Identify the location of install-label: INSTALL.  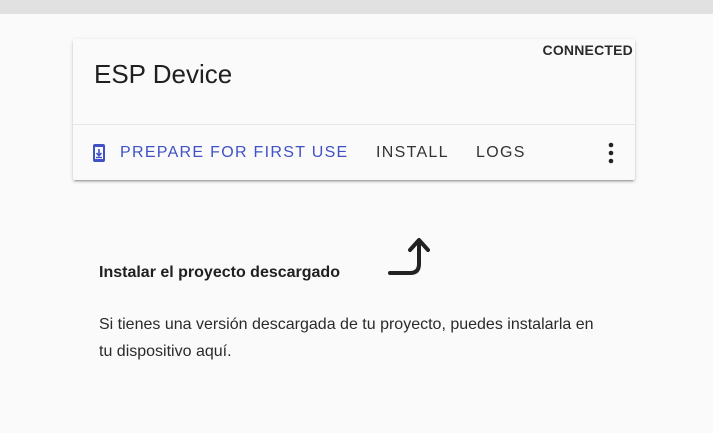
(412, 152).